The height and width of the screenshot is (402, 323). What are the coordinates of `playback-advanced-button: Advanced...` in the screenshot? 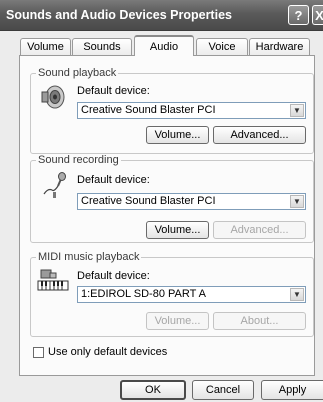 It's located at (259, 135).